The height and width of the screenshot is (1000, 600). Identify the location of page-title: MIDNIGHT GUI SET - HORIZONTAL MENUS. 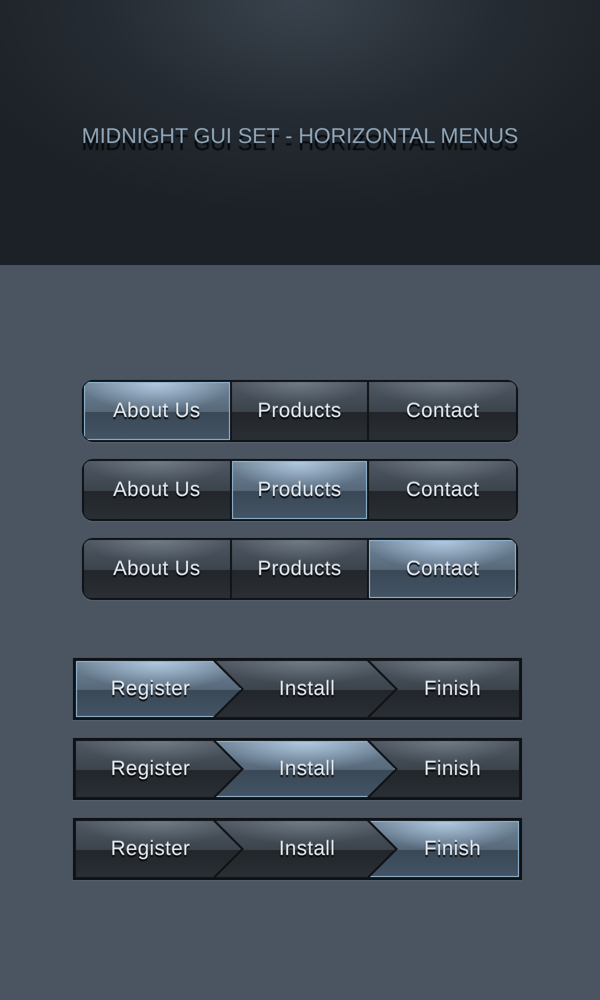
(300, 136).